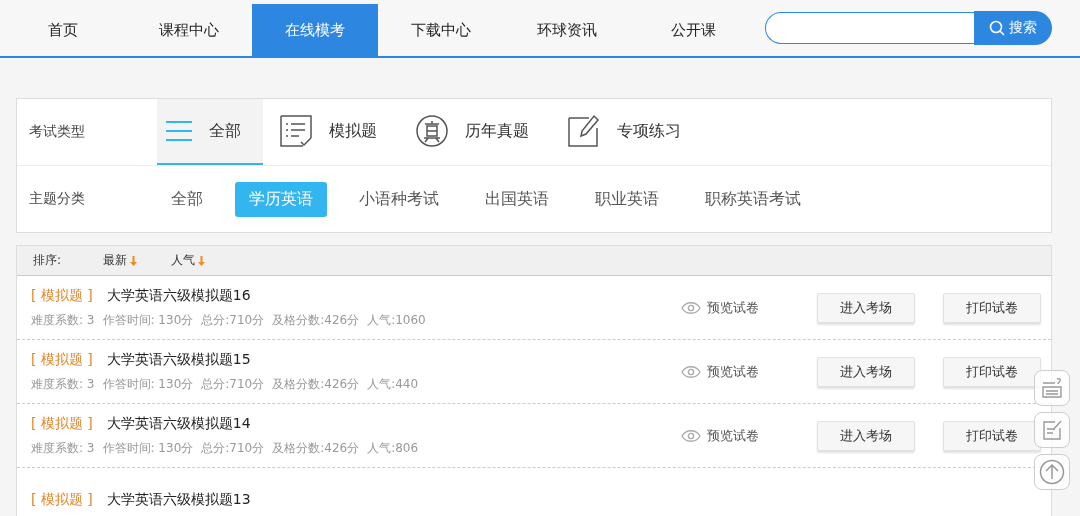  Describe the element at coordinates (399, 199) in the screenshot. I see `topic-tab: 小语种考试` at that location.